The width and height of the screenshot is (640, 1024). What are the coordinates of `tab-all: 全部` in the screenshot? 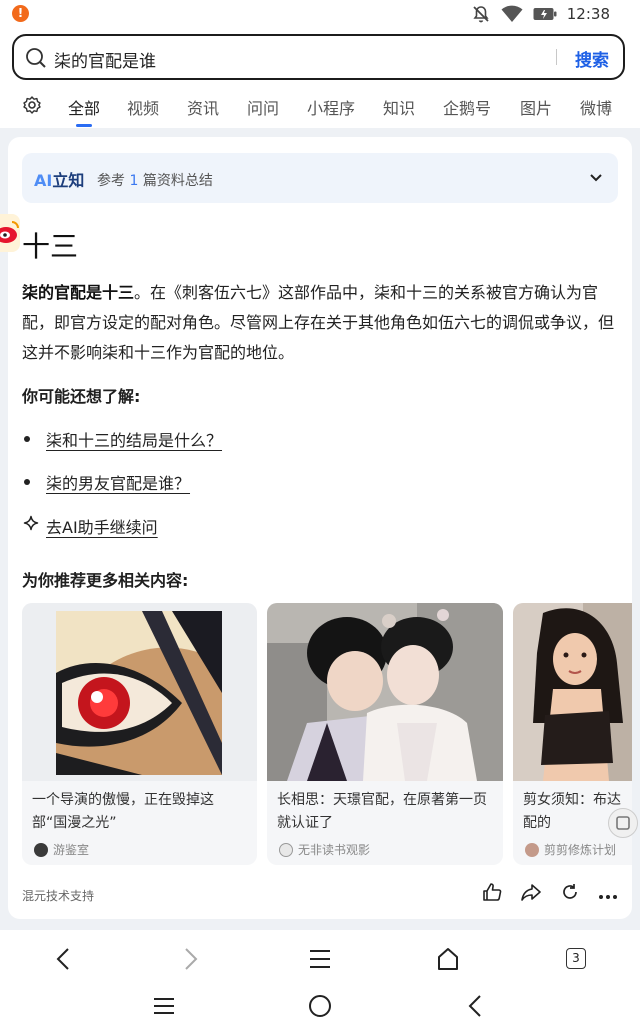 It's located at (84, 107).